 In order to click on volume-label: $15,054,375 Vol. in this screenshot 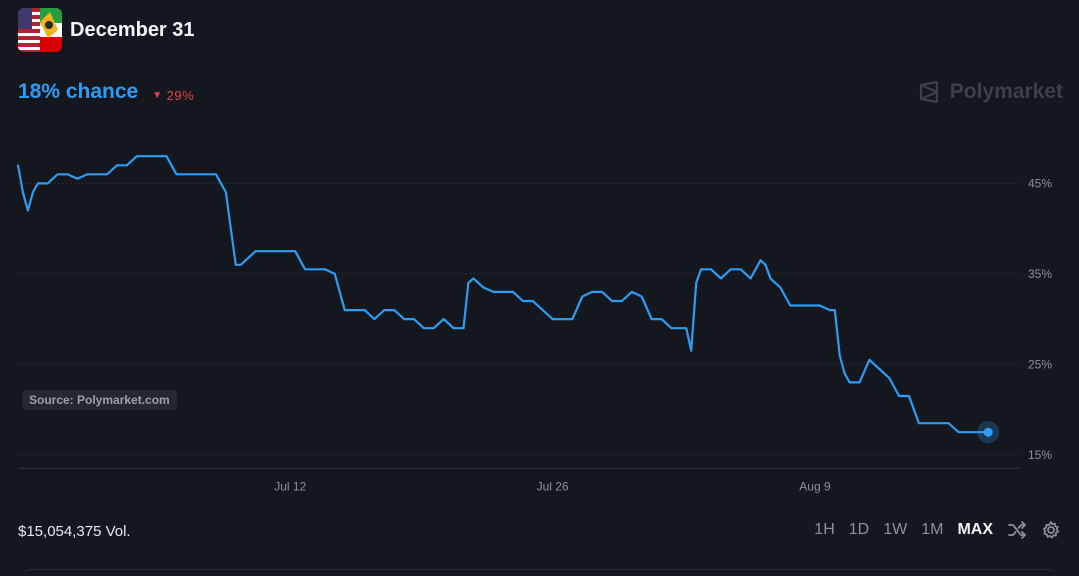, I will do `click(74, 531)`.